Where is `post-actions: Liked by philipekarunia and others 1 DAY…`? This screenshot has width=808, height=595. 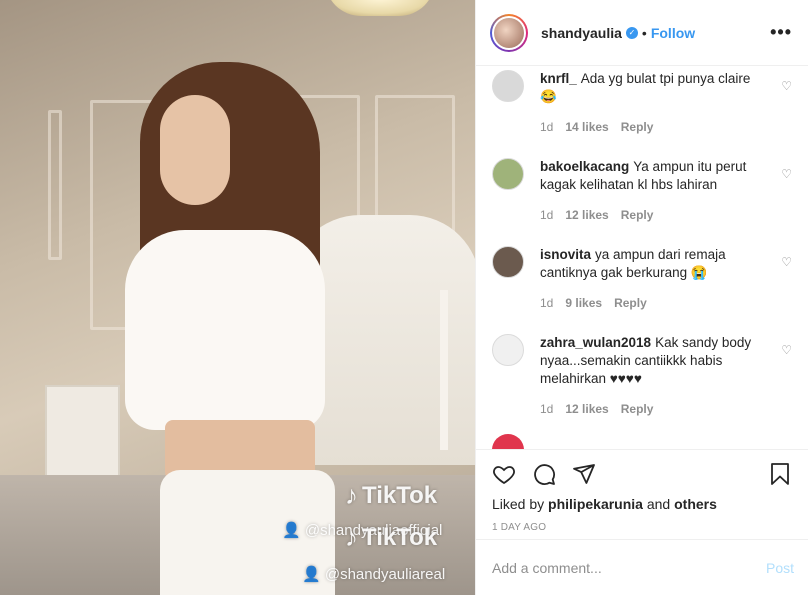 post-actions: Liked by philipekarunia and others 1 DAY… is located at coordinates (642, 522).